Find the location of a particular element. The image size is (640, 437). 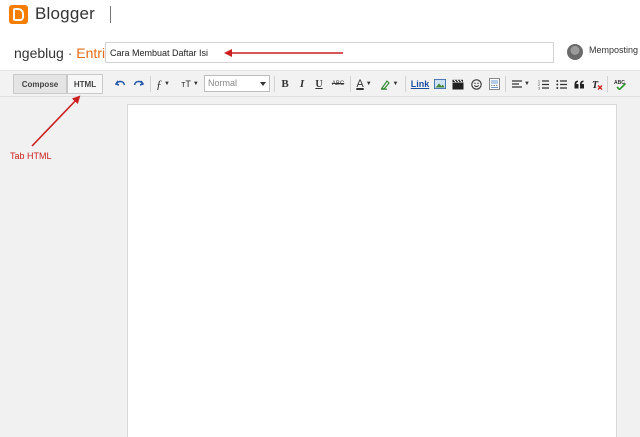

remove-formatting-icon: T is located at coordinates (597, 84).